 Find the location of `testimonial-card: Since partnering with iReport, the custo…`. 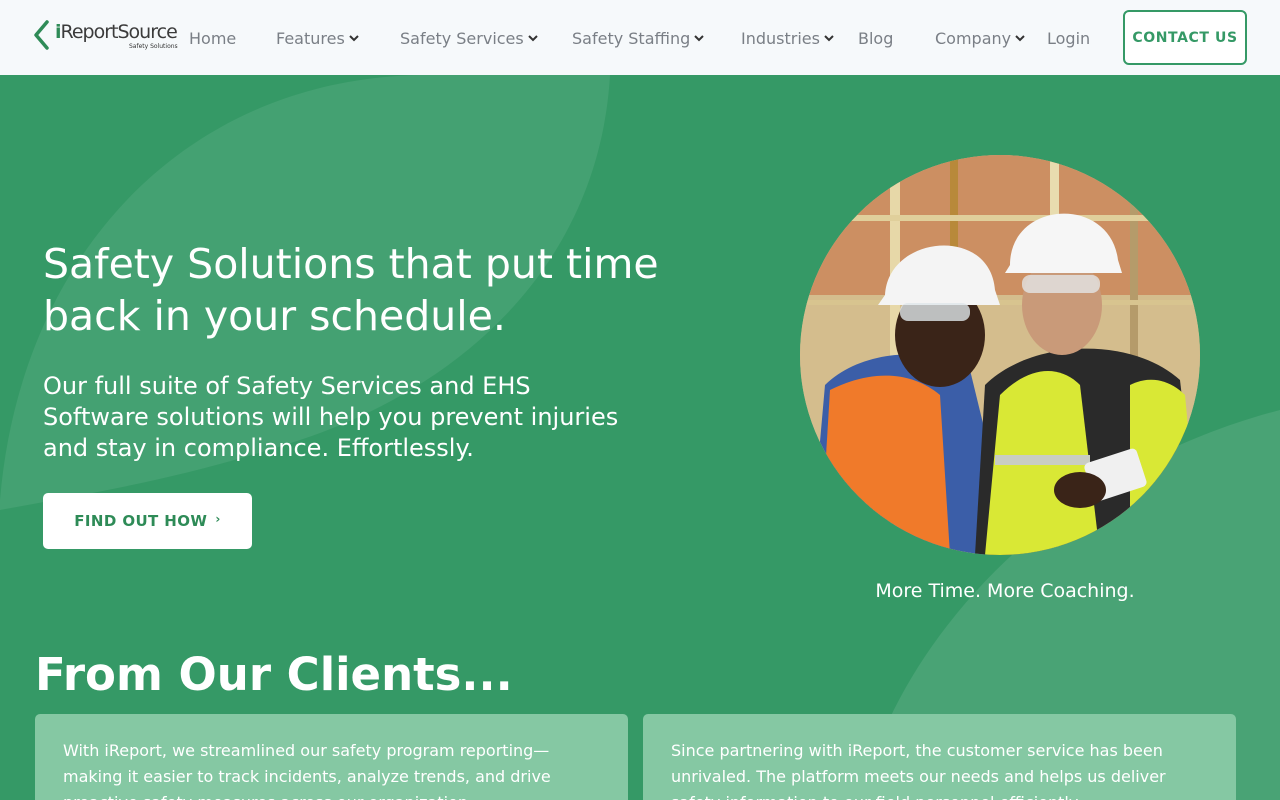

testimonial-card: Since partnering with iReport, the custo… is located at coordinates (939, 757).